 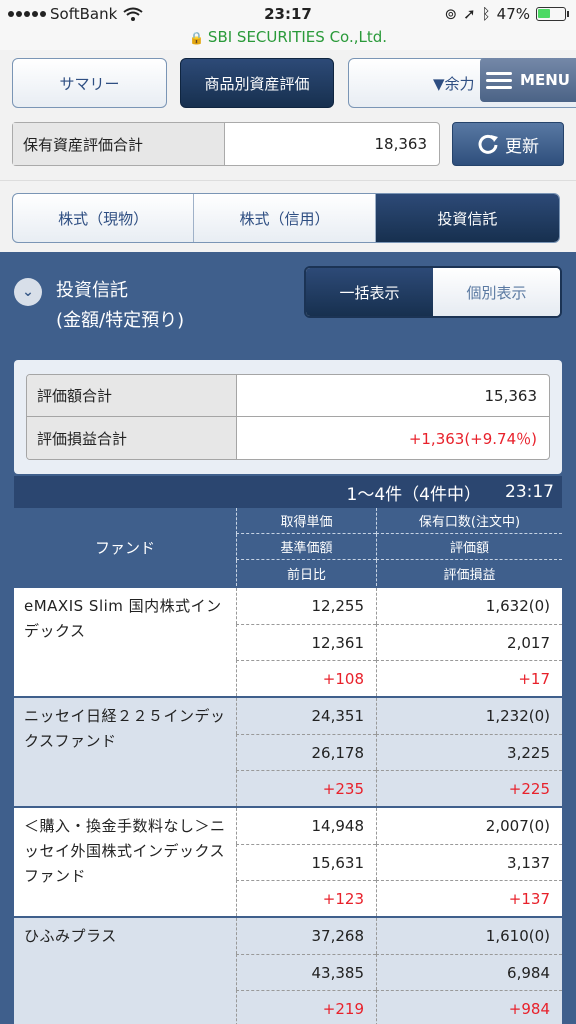 I want to click on segment-area: 株式（現物） 株式（信用） 投資信託, so click(x=288, y=216).